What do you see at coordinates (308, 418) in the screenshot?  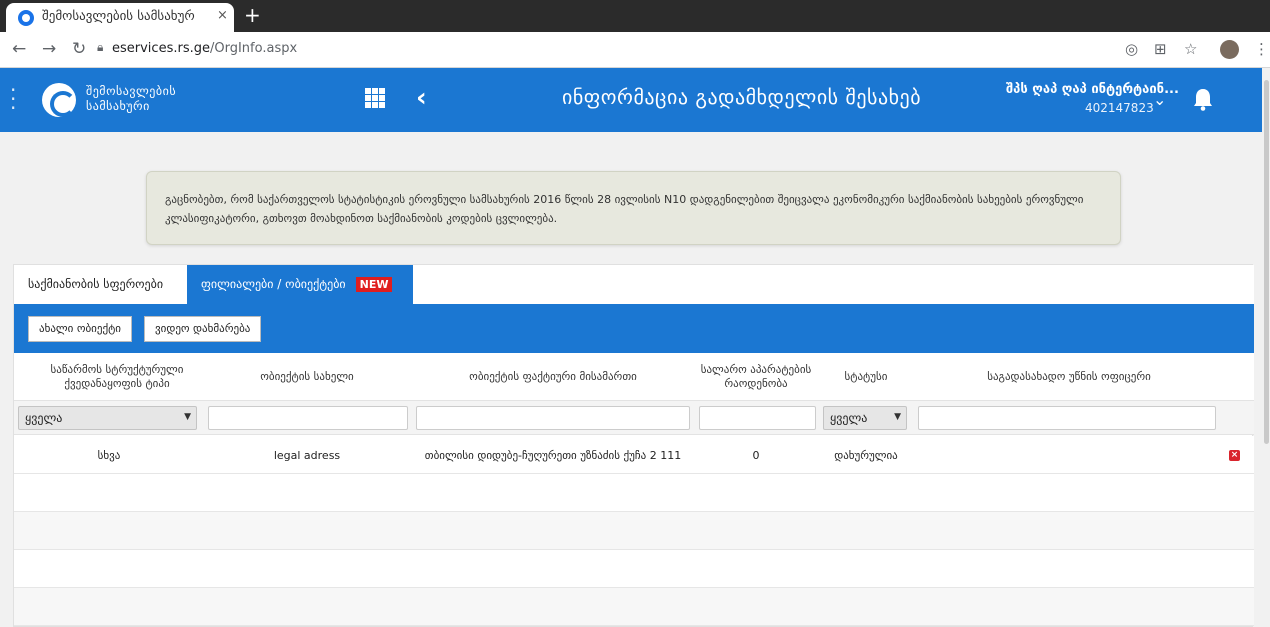 I see `name-filter-input` at bounding box center [308, 418].